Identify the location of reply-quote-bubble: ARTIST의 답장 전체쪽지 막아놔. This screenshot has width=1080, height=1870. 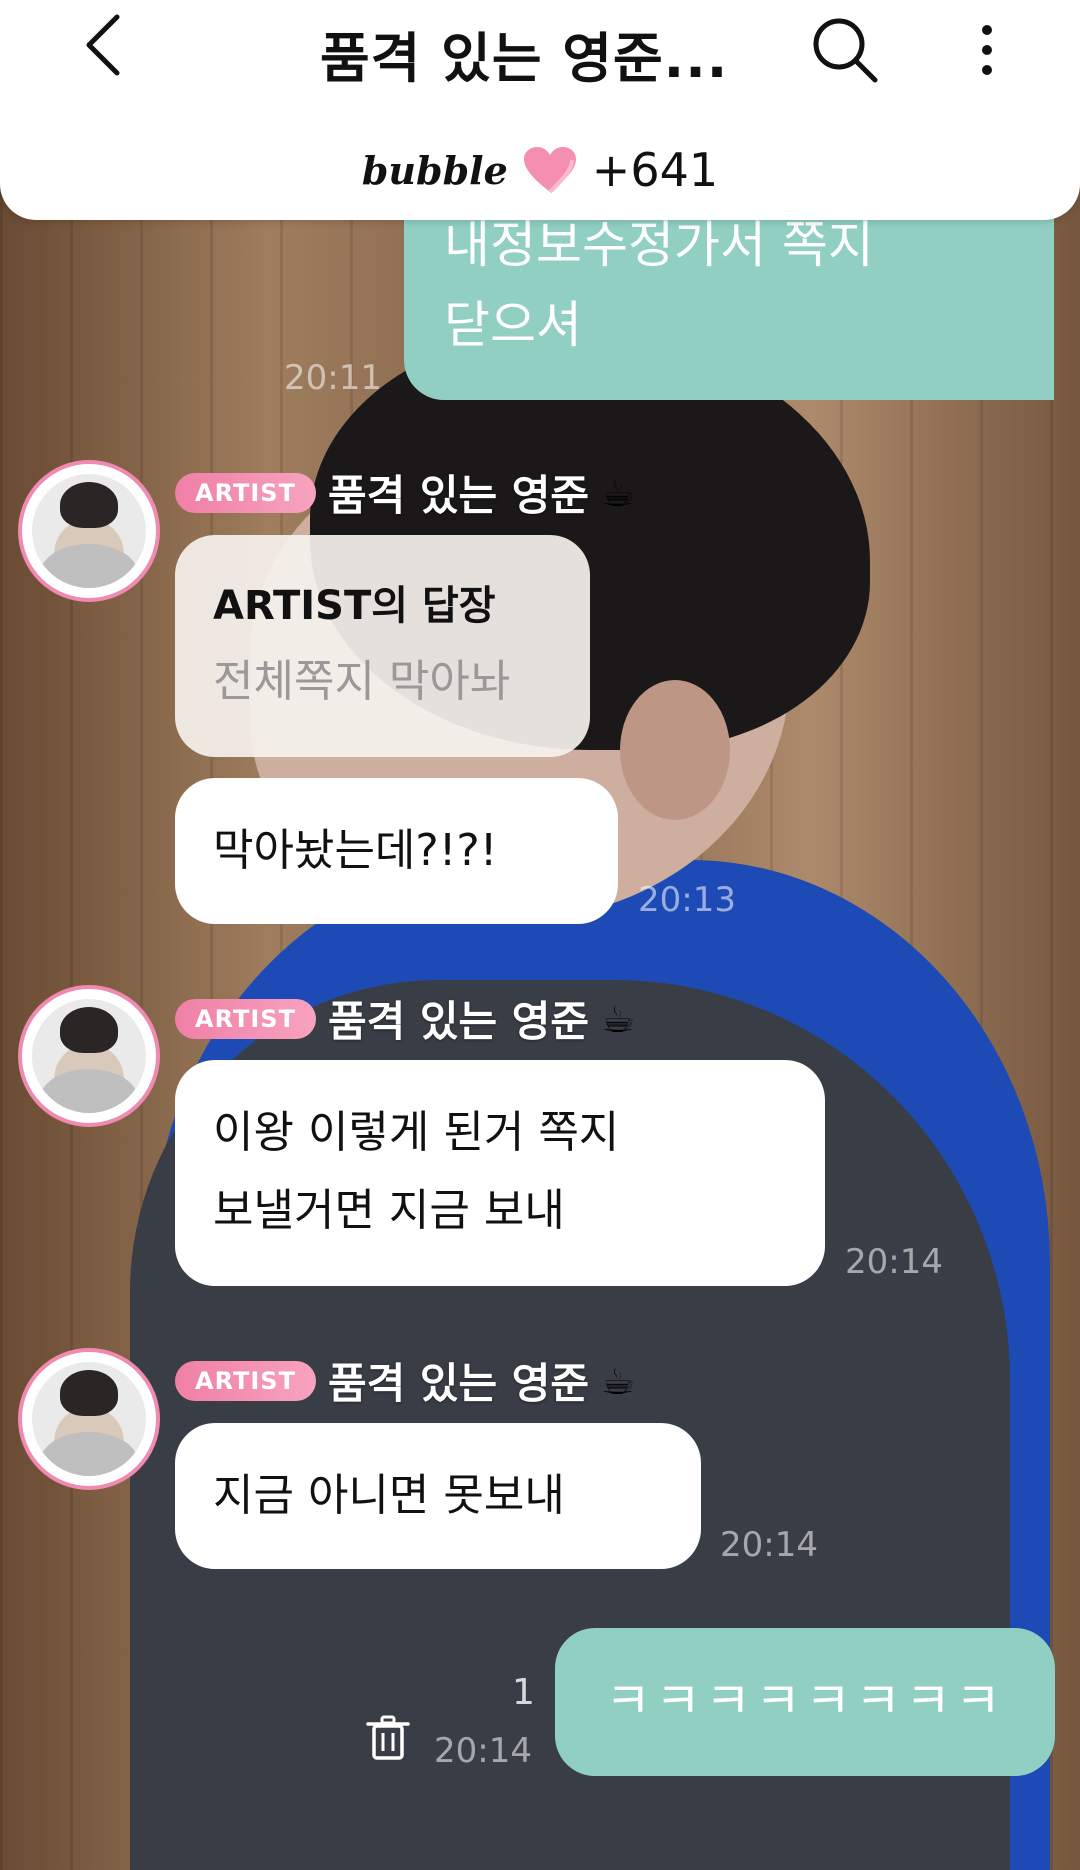
(382, 646).